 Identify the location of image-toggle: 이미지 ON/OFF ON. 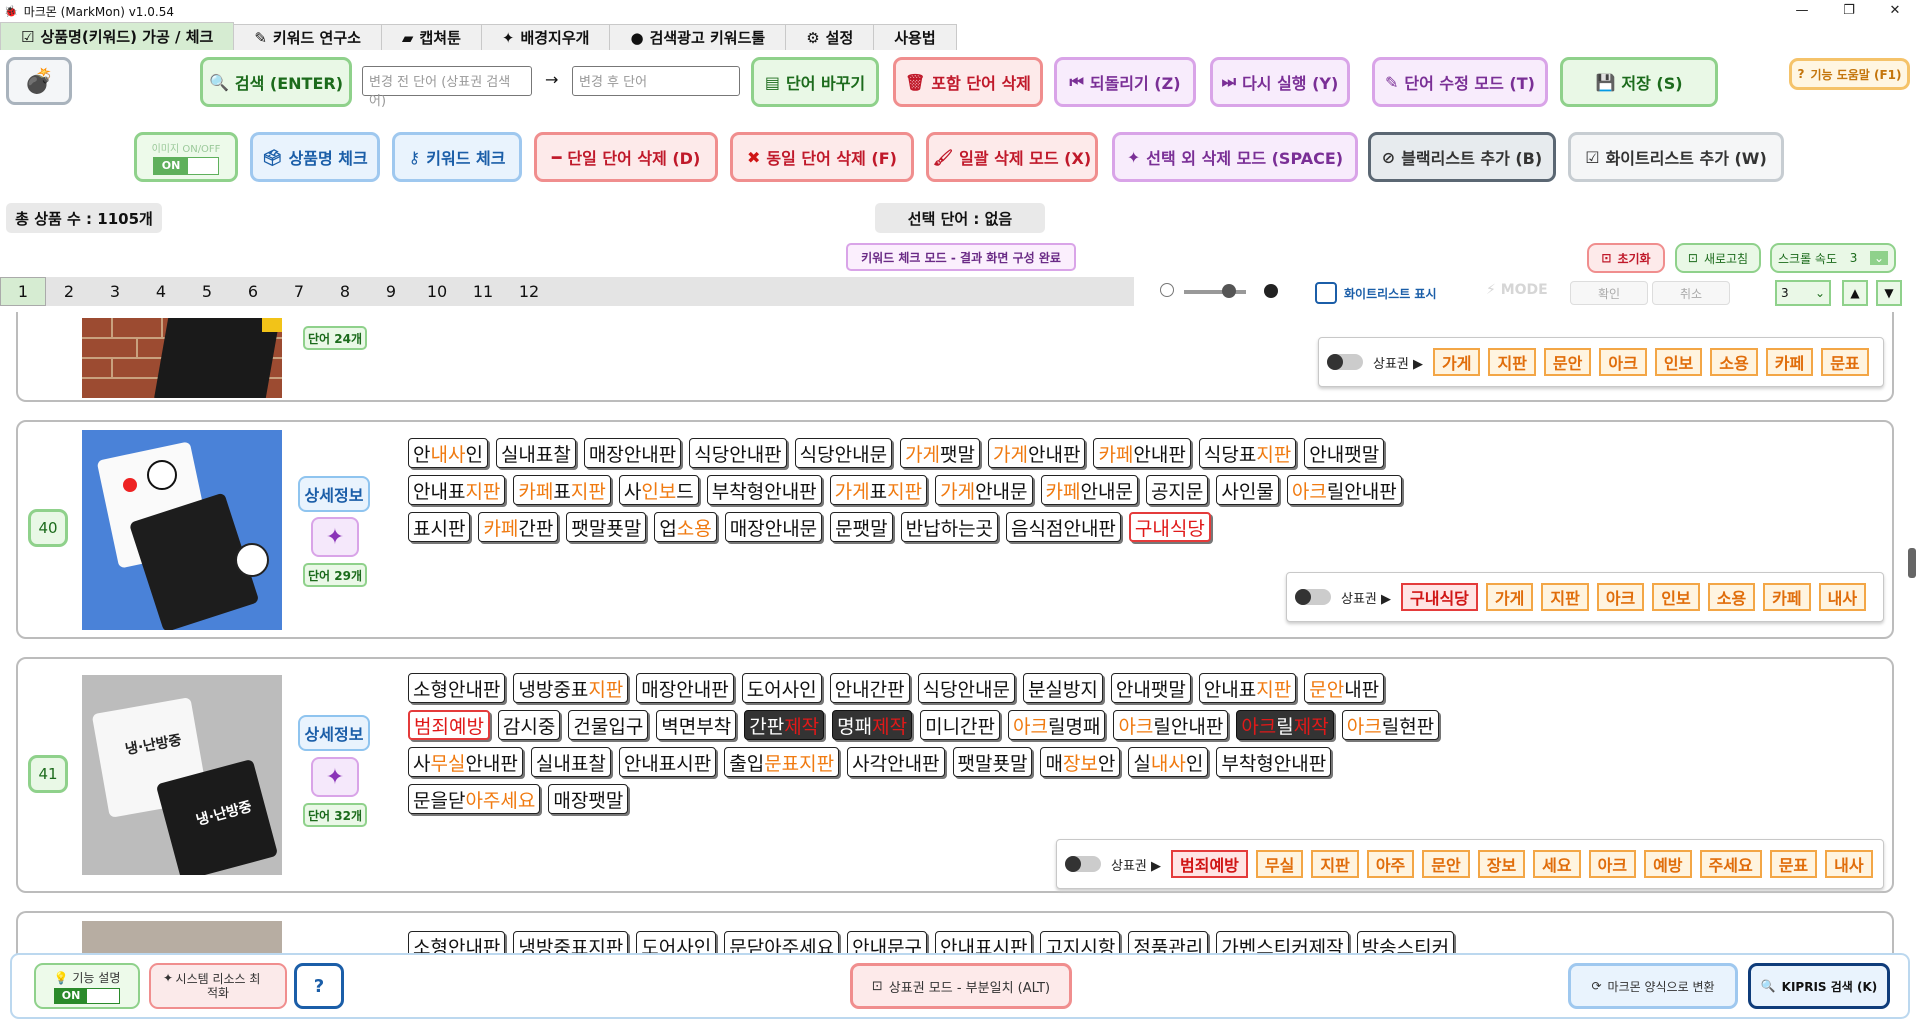
(186, 157).